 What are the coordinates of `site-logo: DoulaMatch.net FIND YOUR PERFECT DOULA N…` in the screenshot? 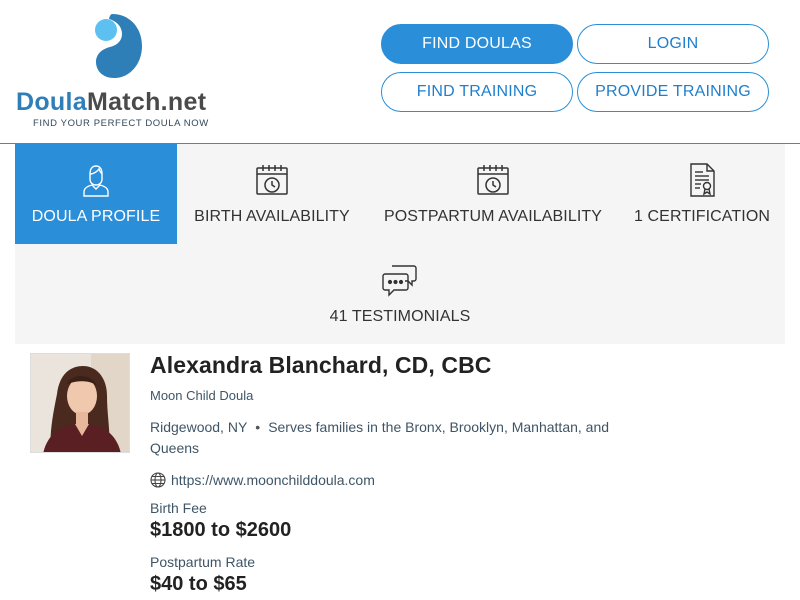 It's located at (121, 72).